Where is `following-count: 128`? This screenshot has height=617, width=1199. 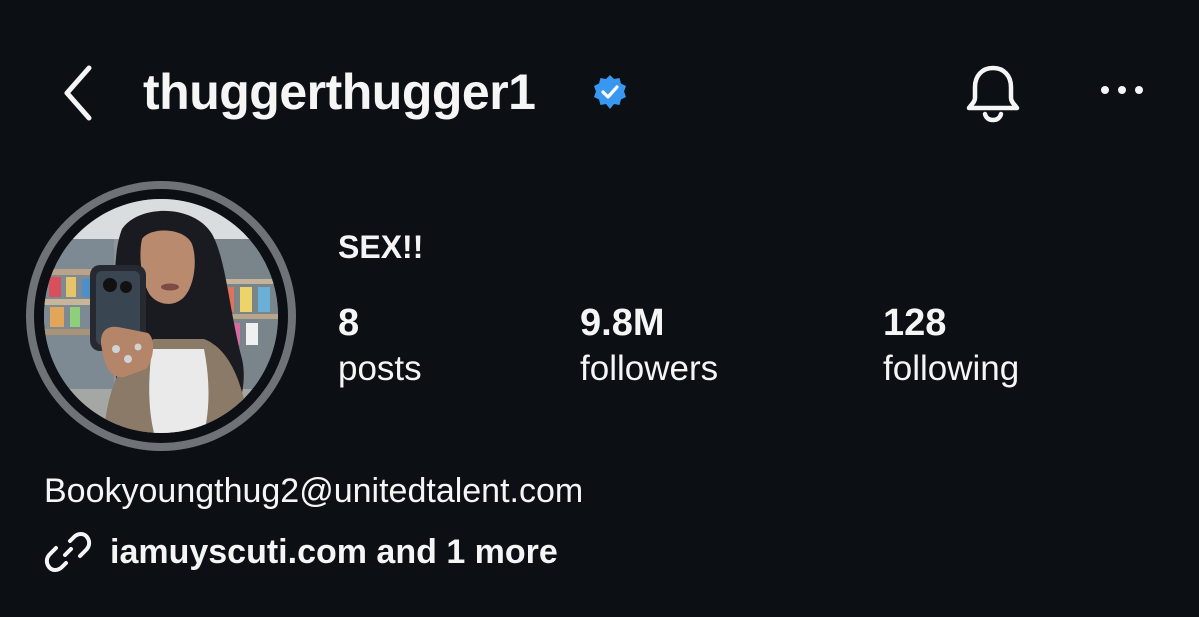 following-count: 128 is located at coordinates (915, 323).